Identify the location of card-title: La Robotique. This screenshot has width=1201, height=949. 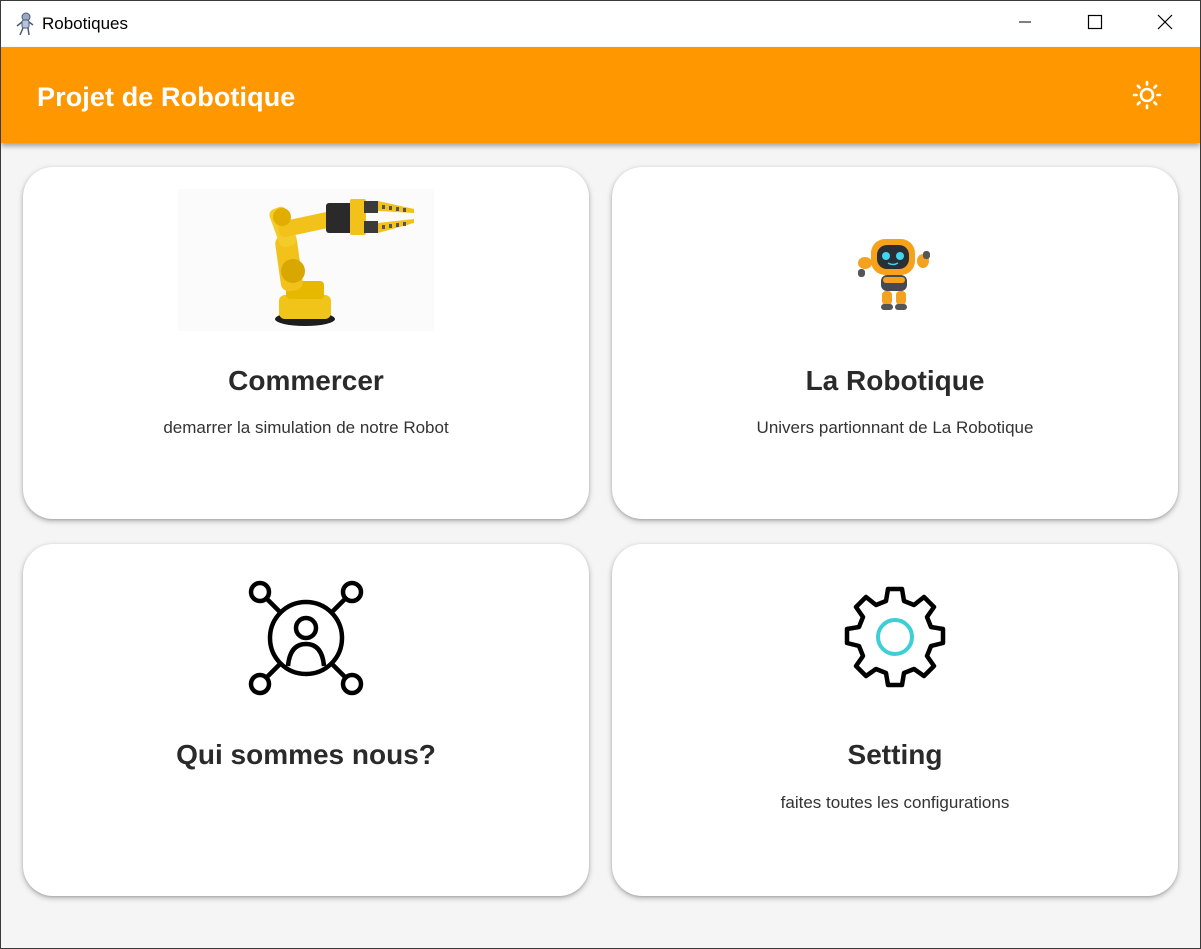
(895, 380).